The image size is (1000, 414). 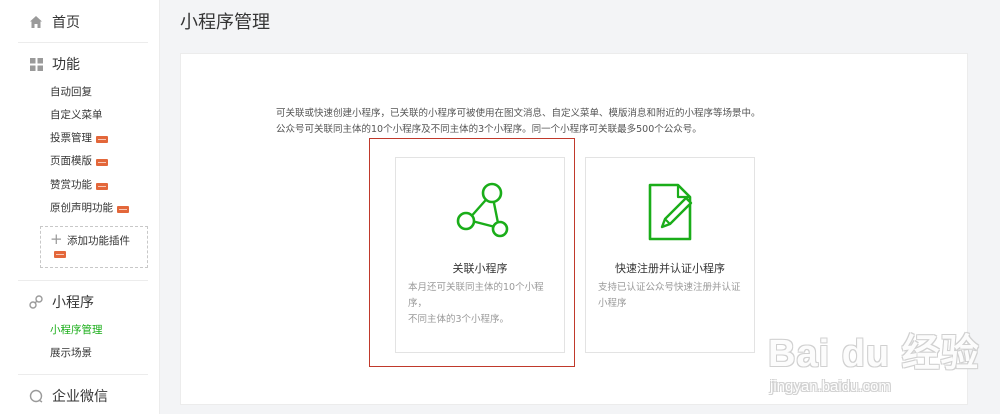 I want to click on sidebar-item-custom-menu: 自定义菜单, so click(x=76, y=115).